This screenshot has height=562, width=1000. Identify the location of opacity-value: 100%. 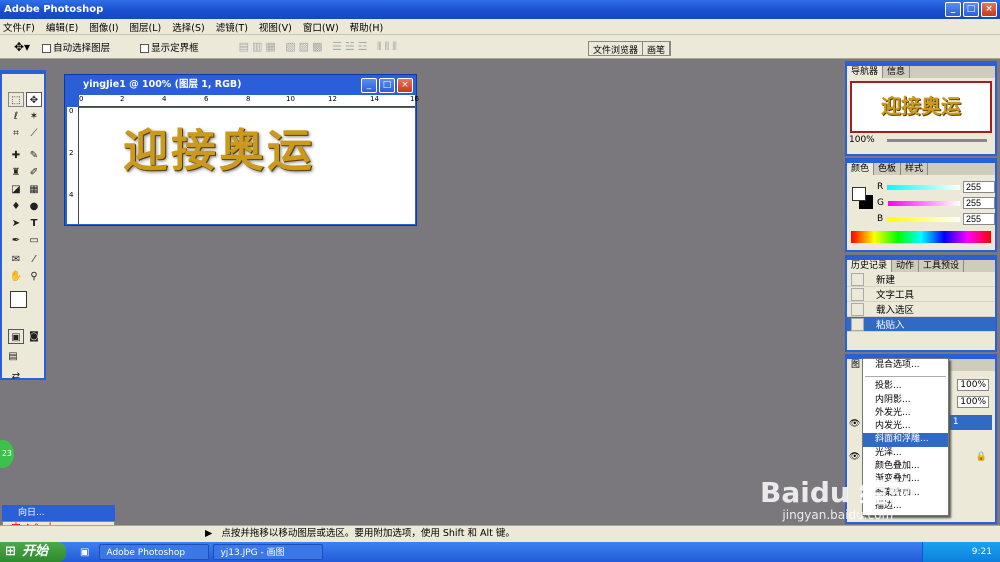
(973, 385).